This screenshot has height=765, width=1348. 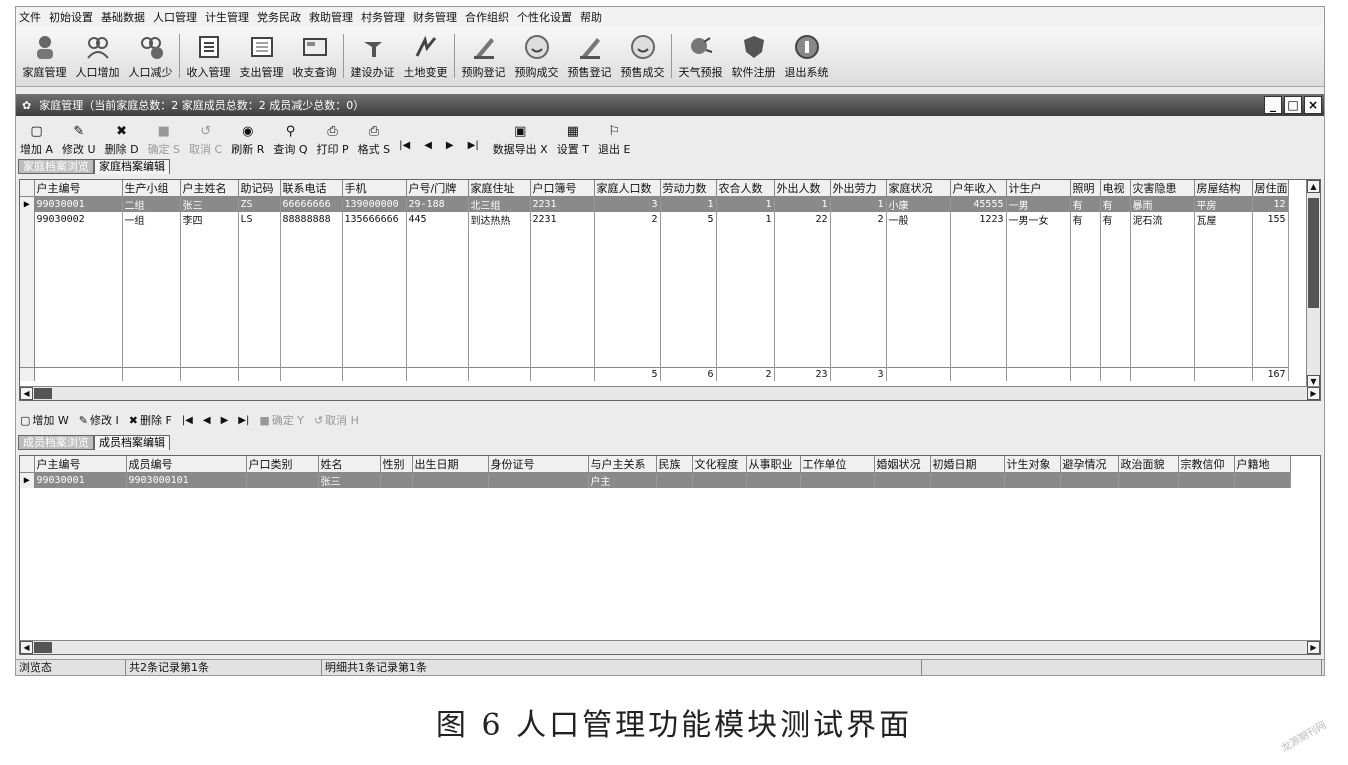 What do you see at coordinates (374, 188) in the screenshot?
I see `column-header: 手机` at bounding box center [374, 188].